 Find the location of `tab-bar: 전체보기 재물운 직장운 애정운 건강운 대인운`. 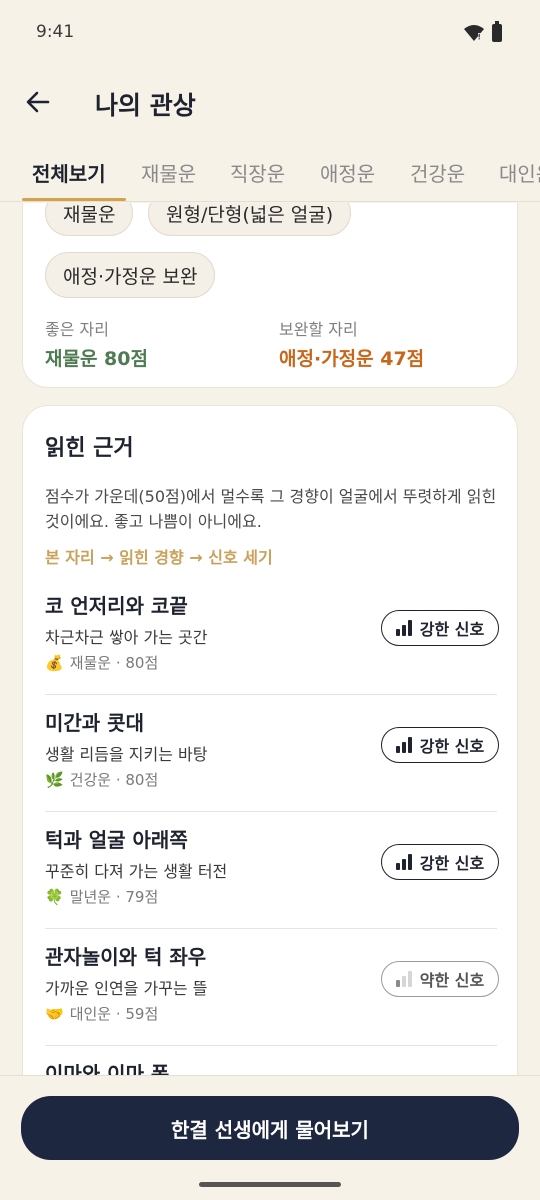

tab-bar: 전체보기 재물운 직장운 애정운 건강운 대인운 is located at coordinates (270, 172).